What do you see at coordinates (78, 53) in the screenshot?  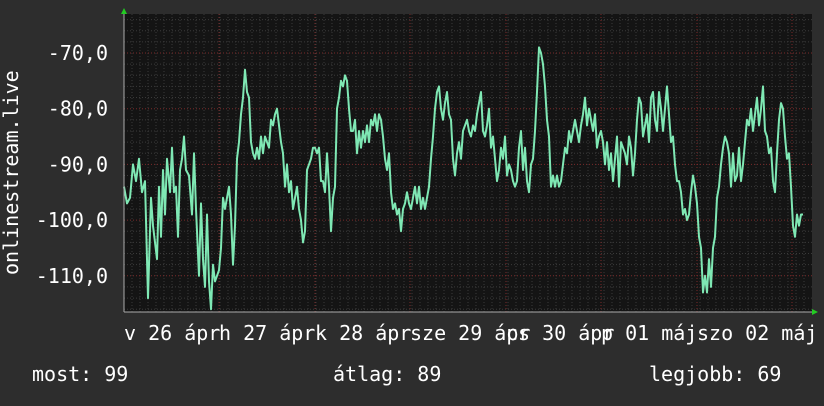 I see `y-tick-label: -70,0` at bounding box center [78, 53].